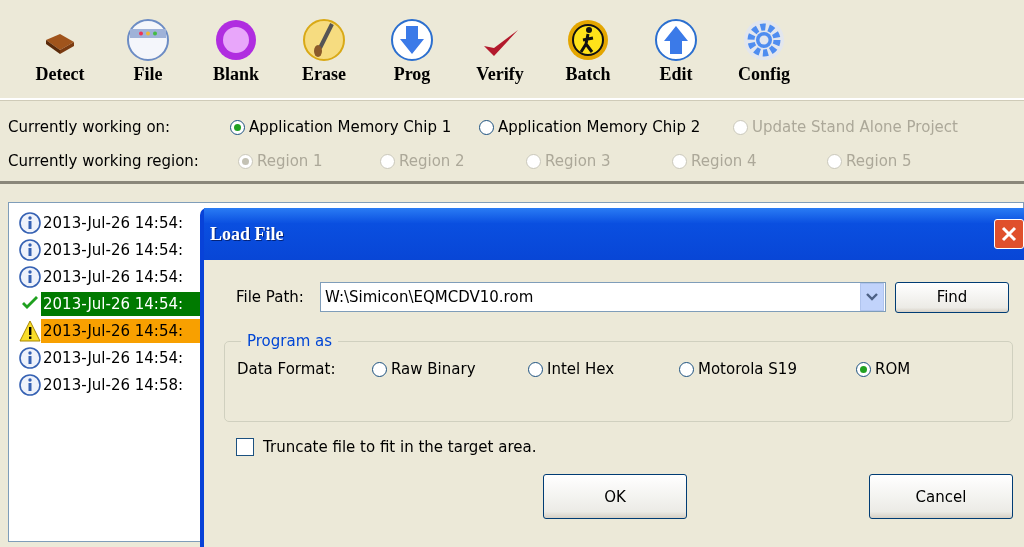 This screenshot has width=1024, height=547. I want to click on field-label: File Path:, so click(270, 297).